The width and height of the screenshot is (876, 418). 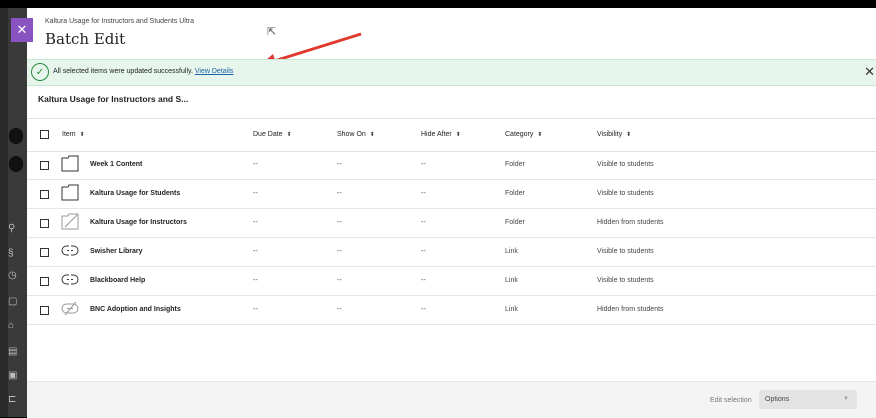 What do you see at coordinates (12, 275) in the screenshot?
I see `rail-icon: ◷` at bounding box center [12, 275].